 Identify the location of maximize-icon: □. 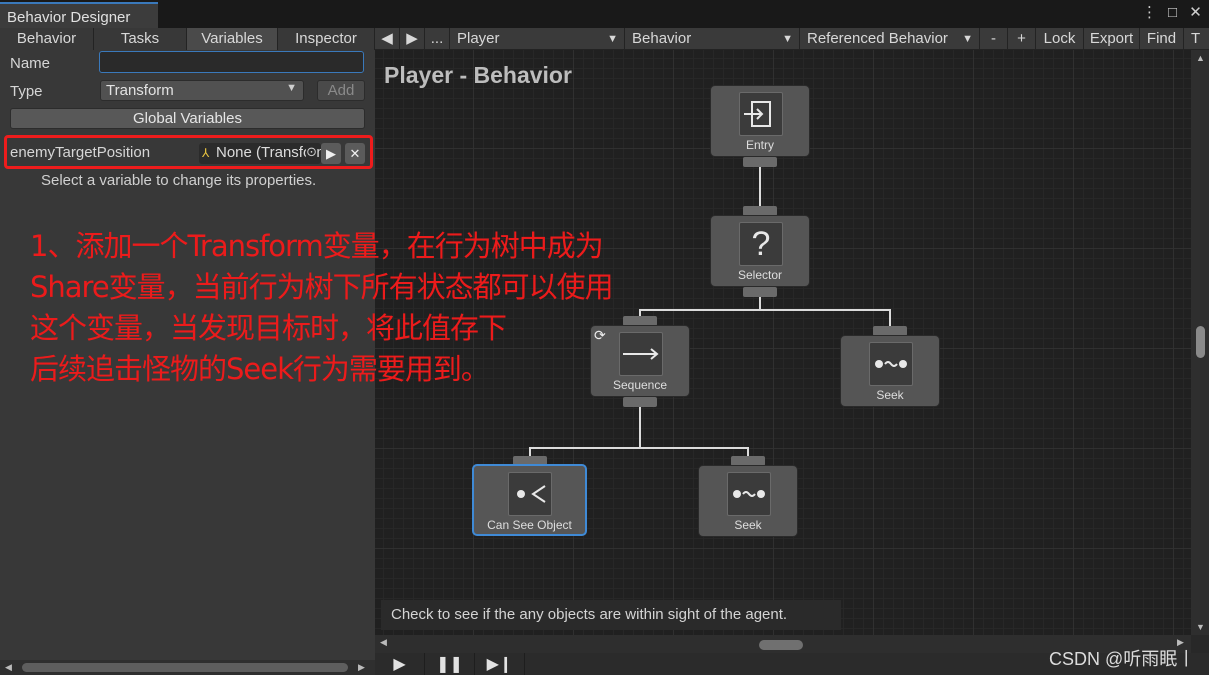
(1172, 13).